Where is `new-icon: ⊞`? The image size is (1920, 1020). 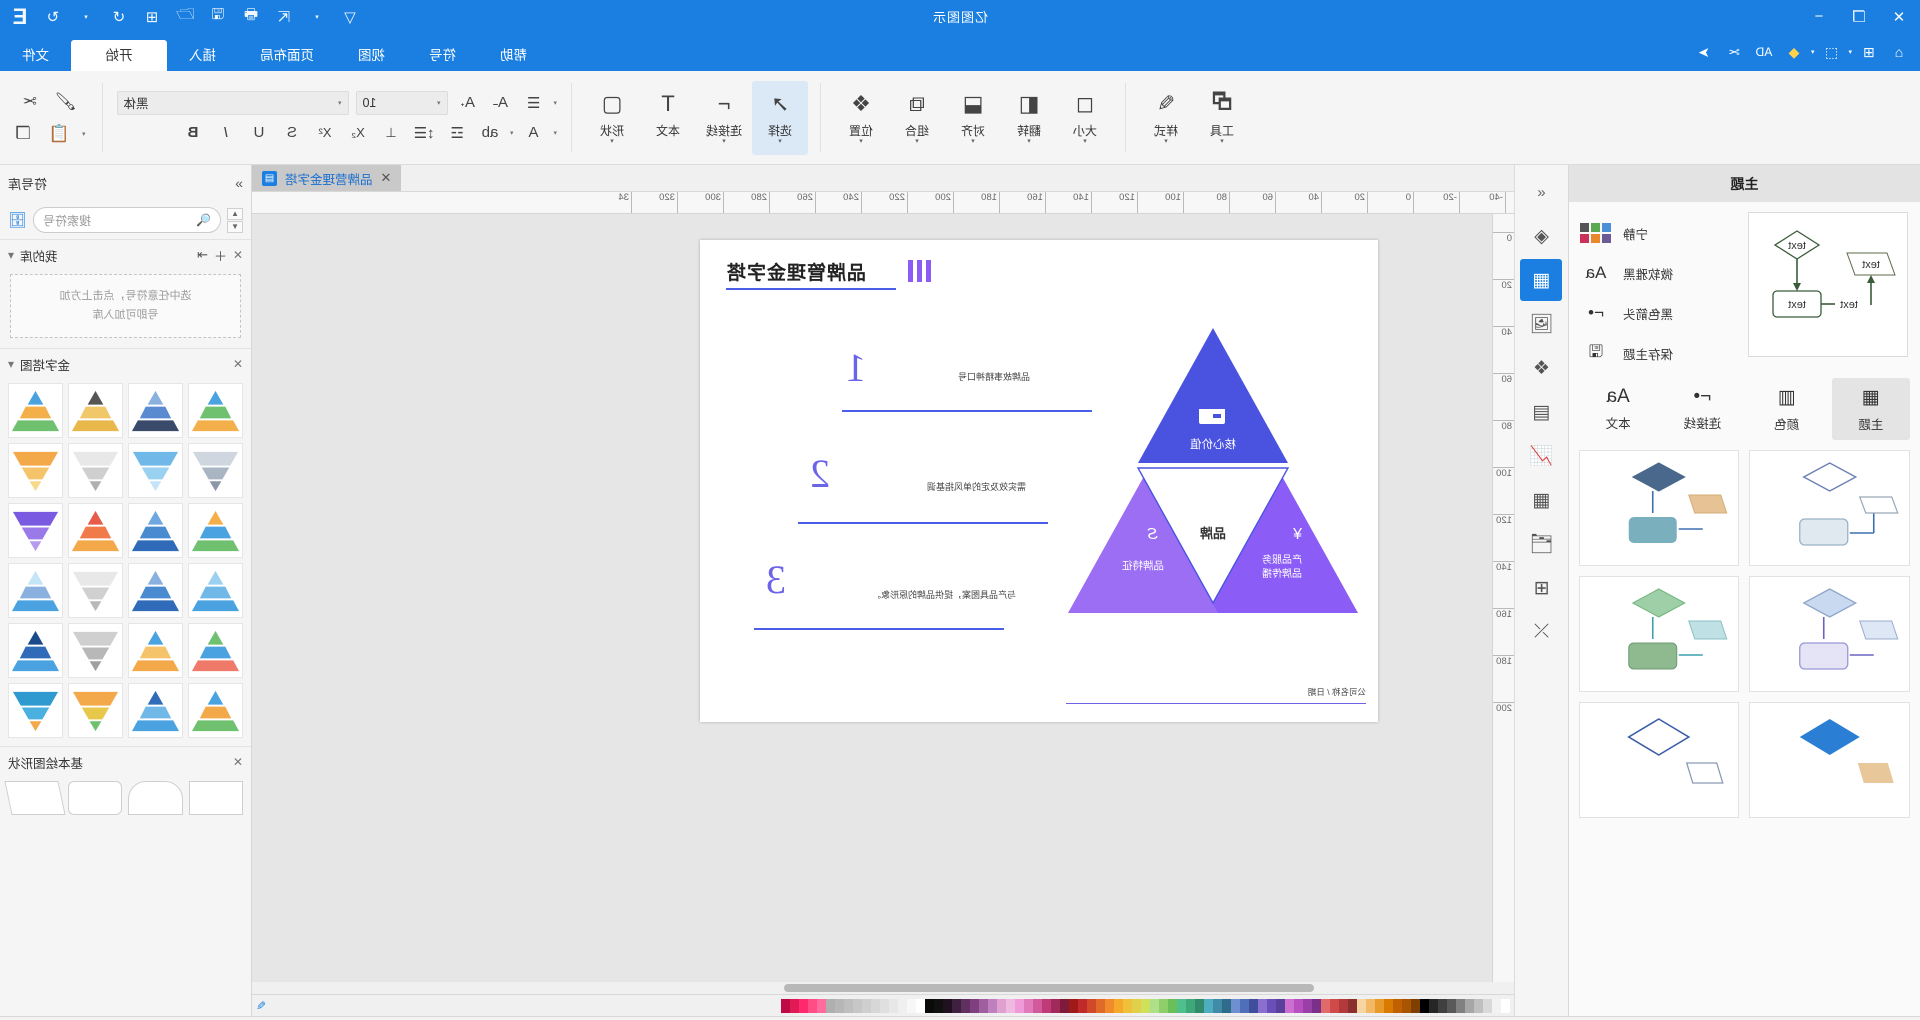 new-icon: ⊞ is located at coordinates (152, 17).